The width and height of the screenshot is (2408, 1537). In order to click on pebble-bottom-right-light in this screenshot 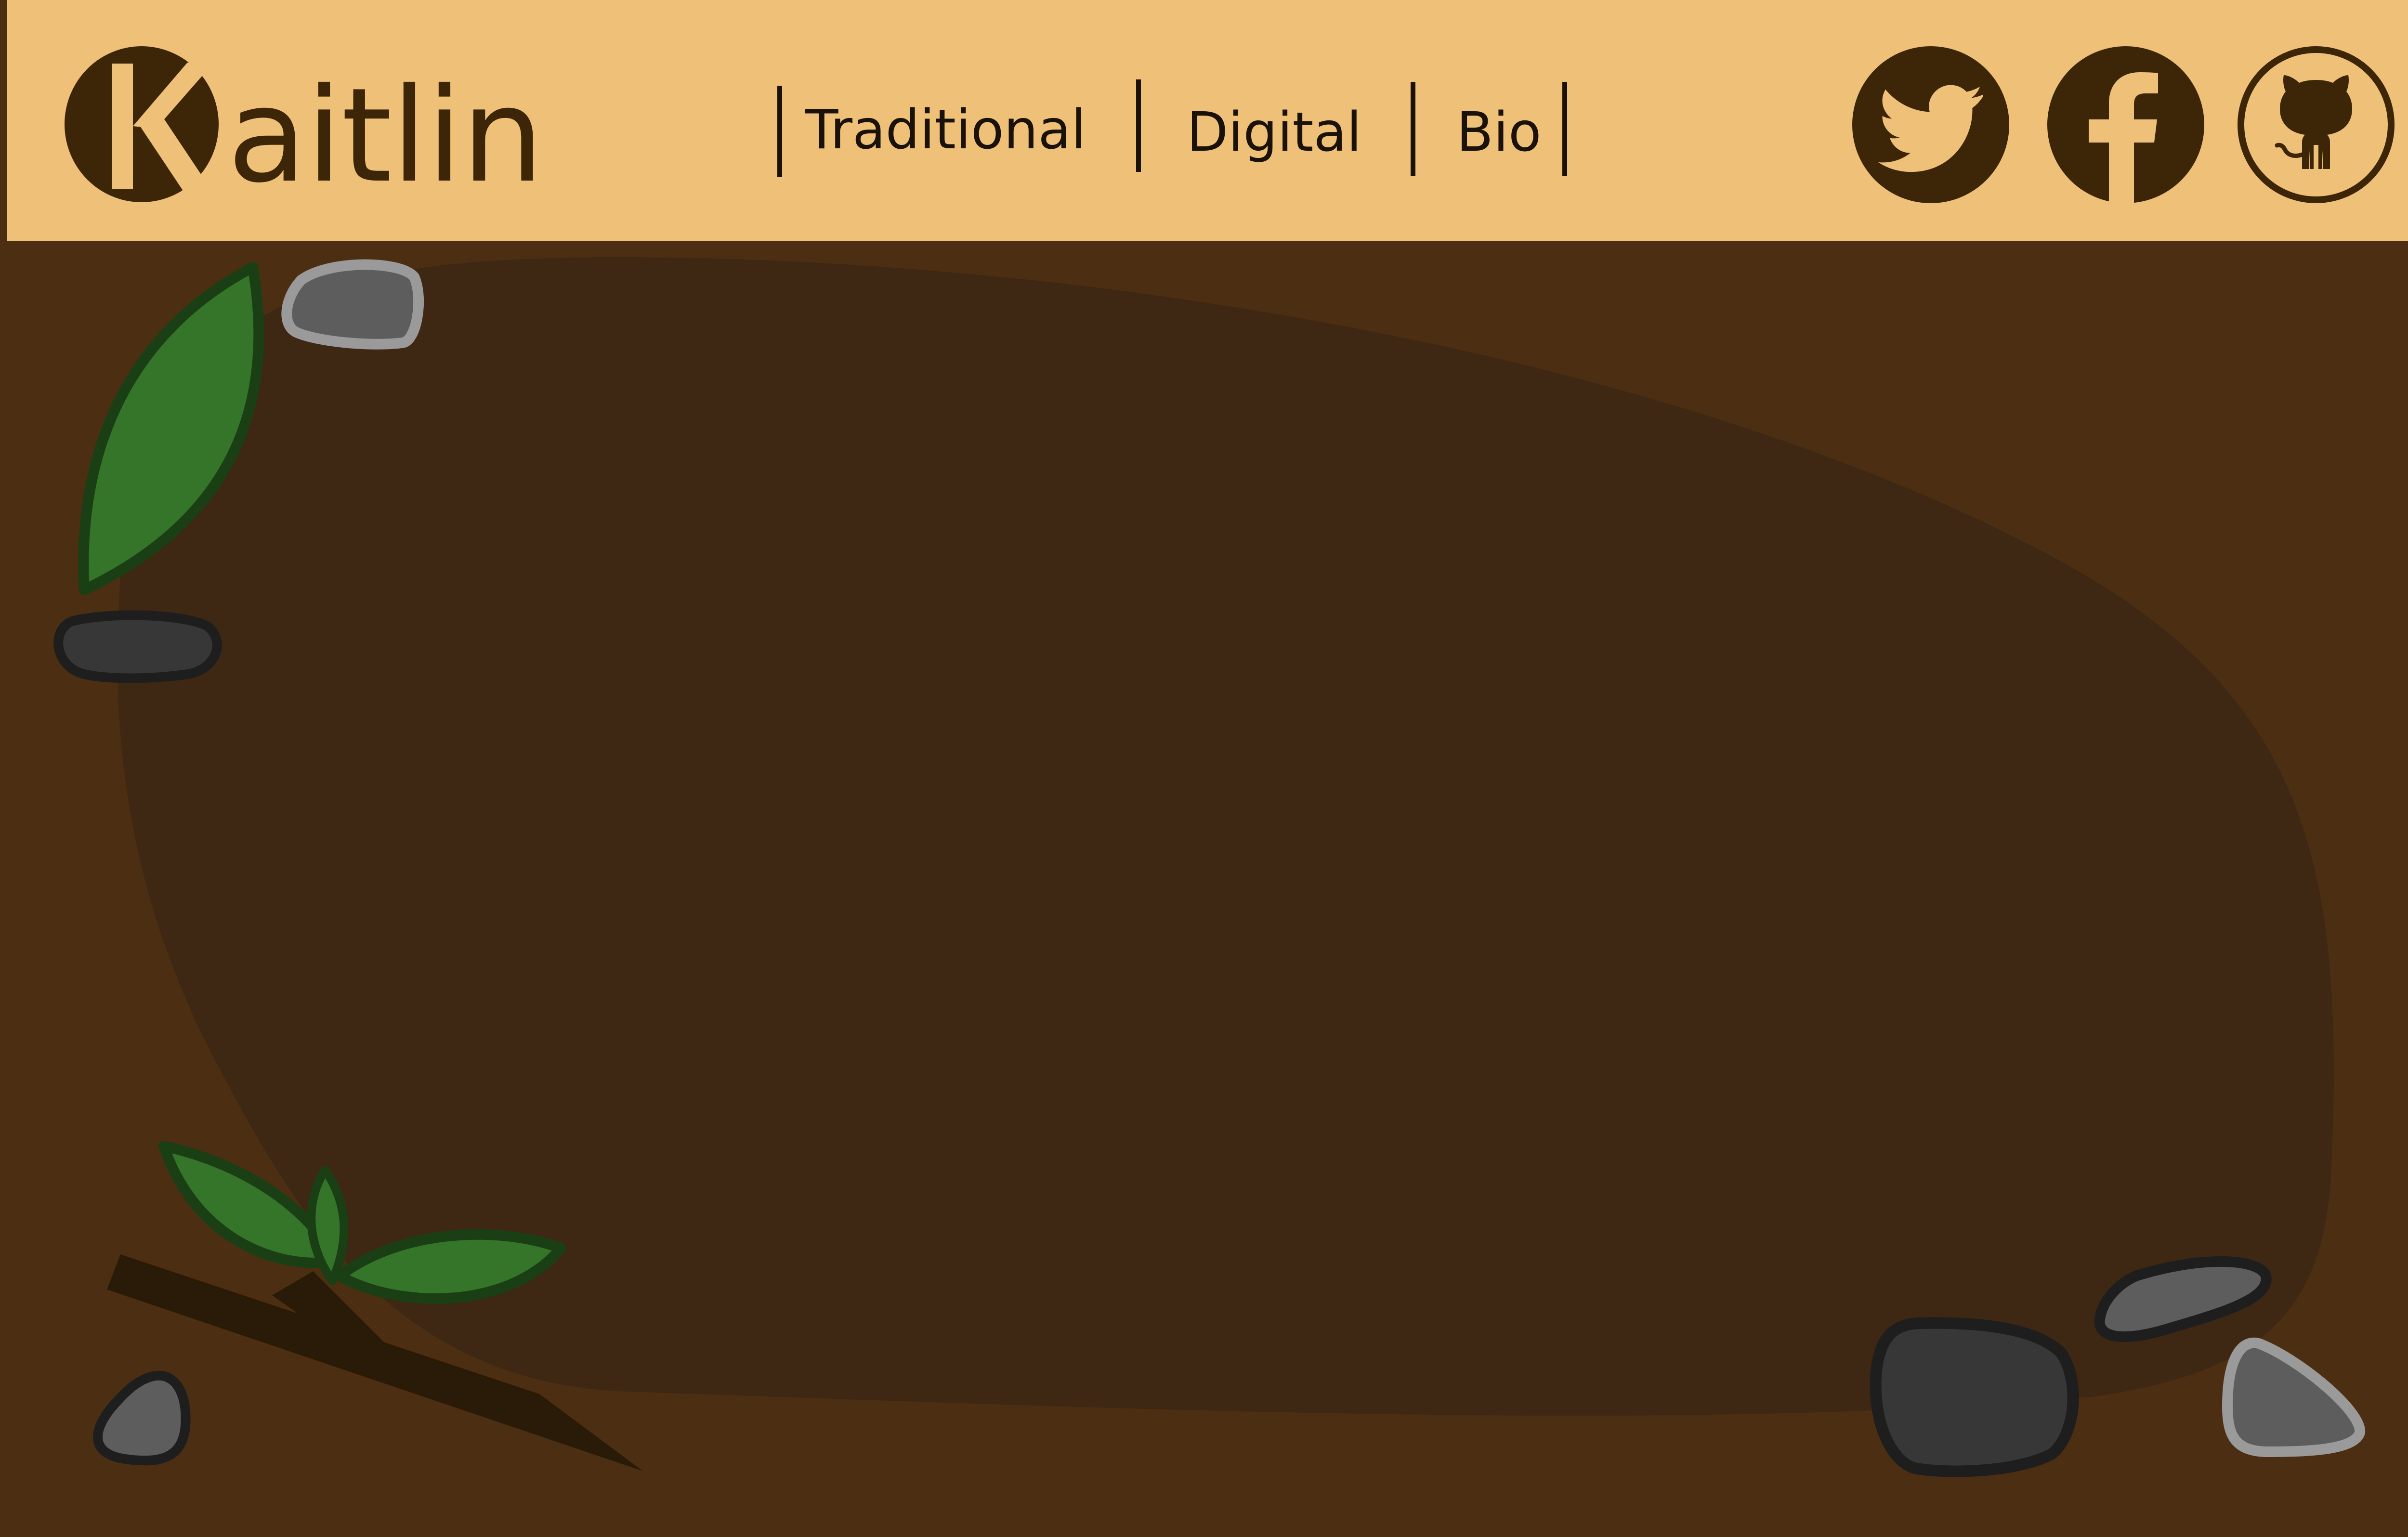, I will do `click(2293, 1397)`.